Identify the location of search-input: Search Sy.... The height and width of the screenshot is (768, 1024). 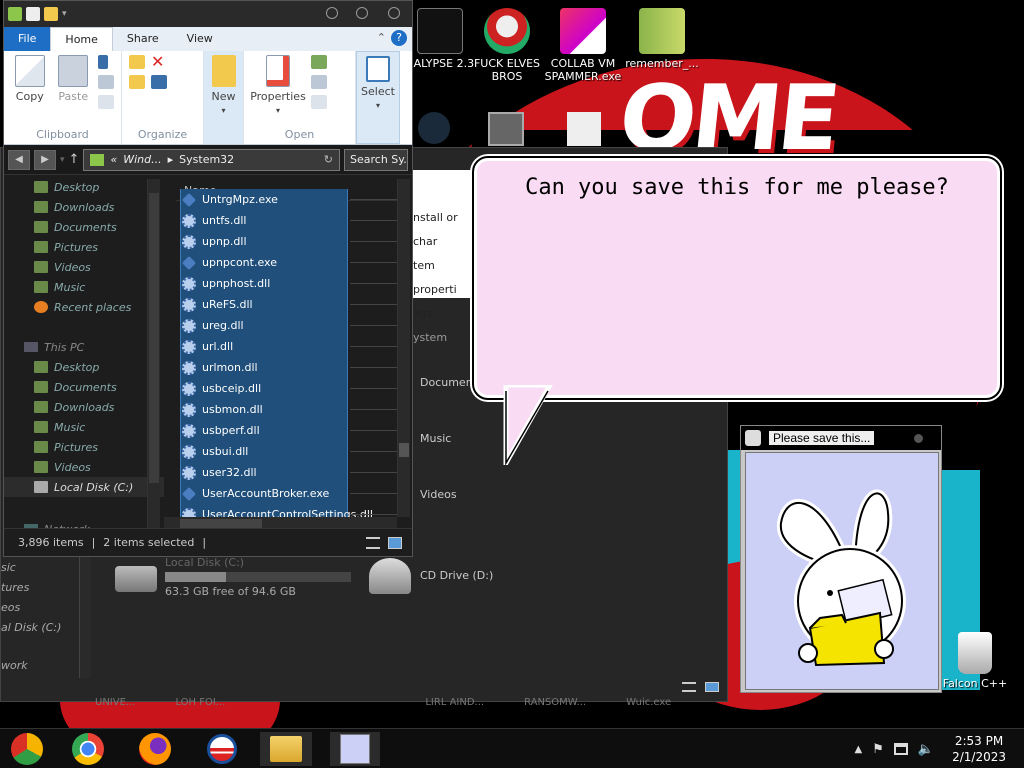
(376, 159).